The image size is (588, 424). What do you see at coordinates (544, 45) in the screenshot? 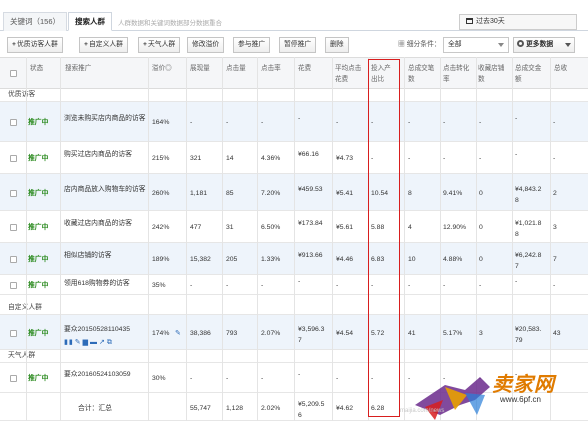
I see `more-data-button: 更多数据` at bounding box center [544, 45].